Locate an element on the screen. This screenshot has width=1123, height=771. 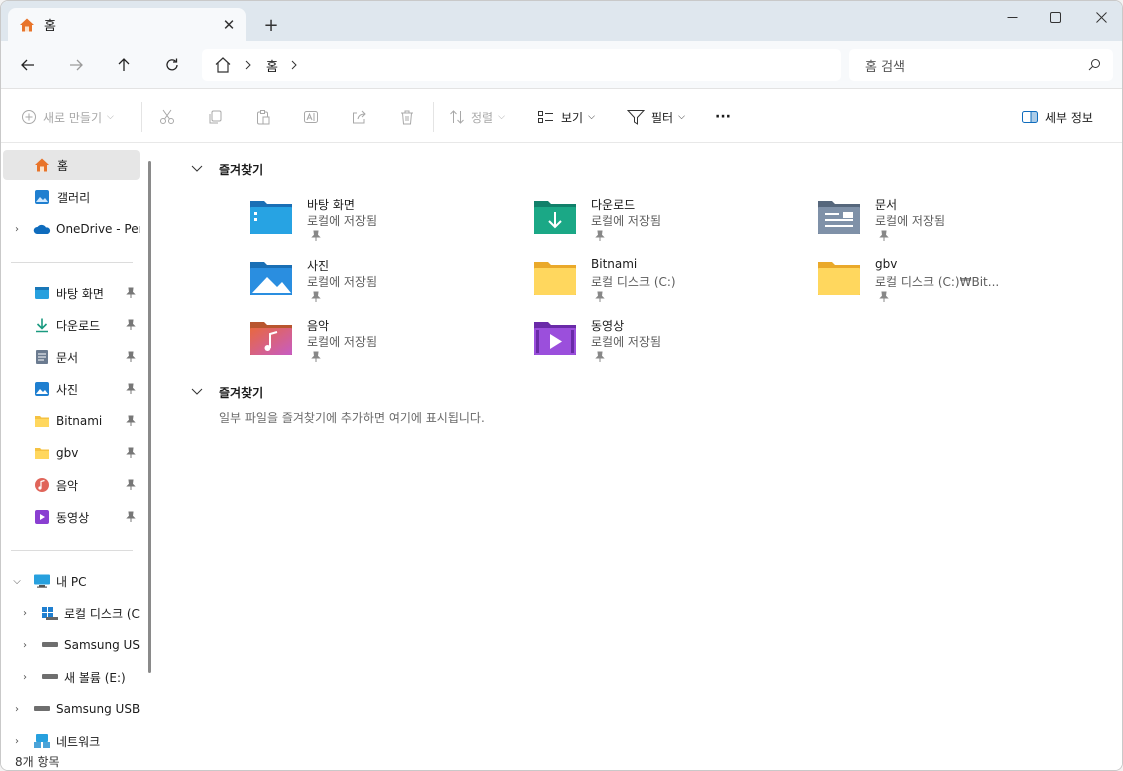
tile-music: 음악 로컬에 저장됨 is located at coordinates (384, 345).